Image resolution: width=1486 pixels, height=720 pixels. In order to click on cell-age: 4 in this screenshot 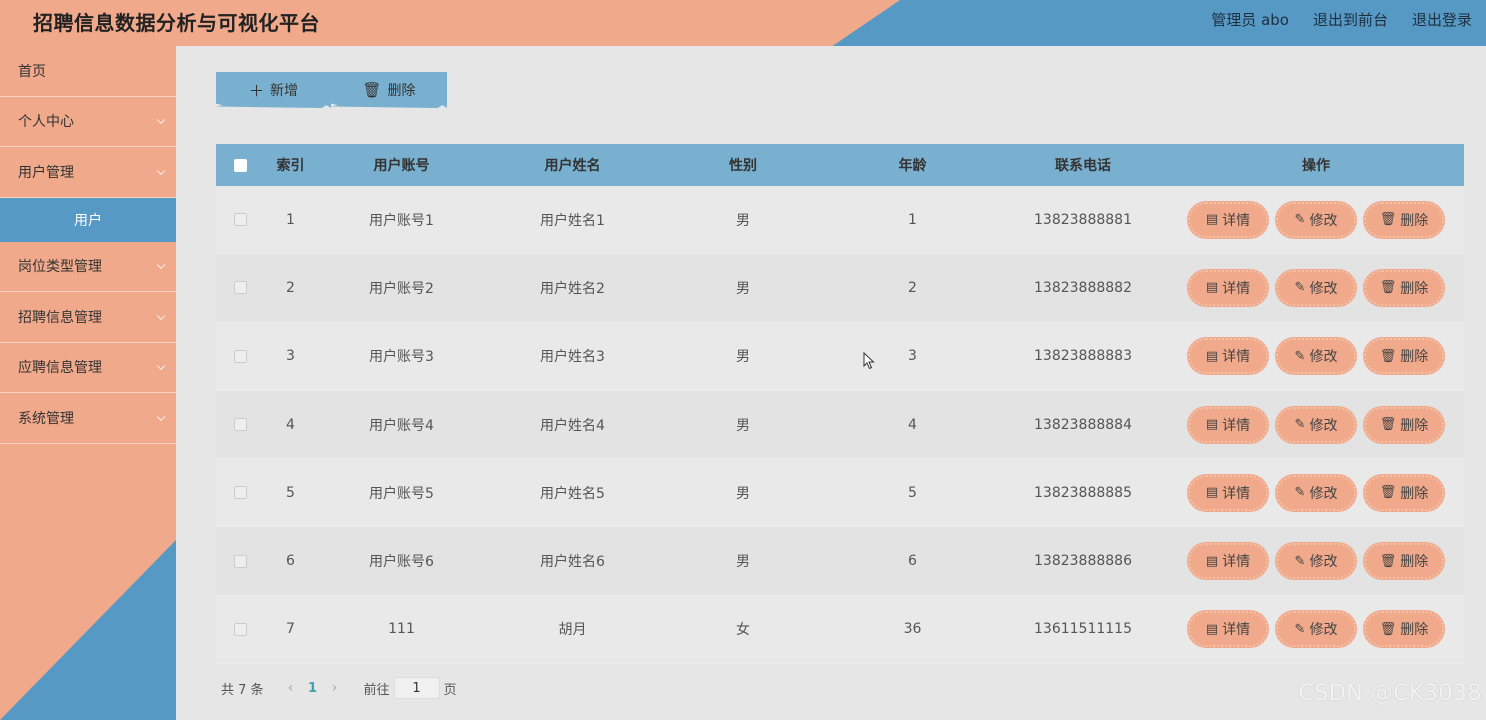, I will do `click(912, 424)`.